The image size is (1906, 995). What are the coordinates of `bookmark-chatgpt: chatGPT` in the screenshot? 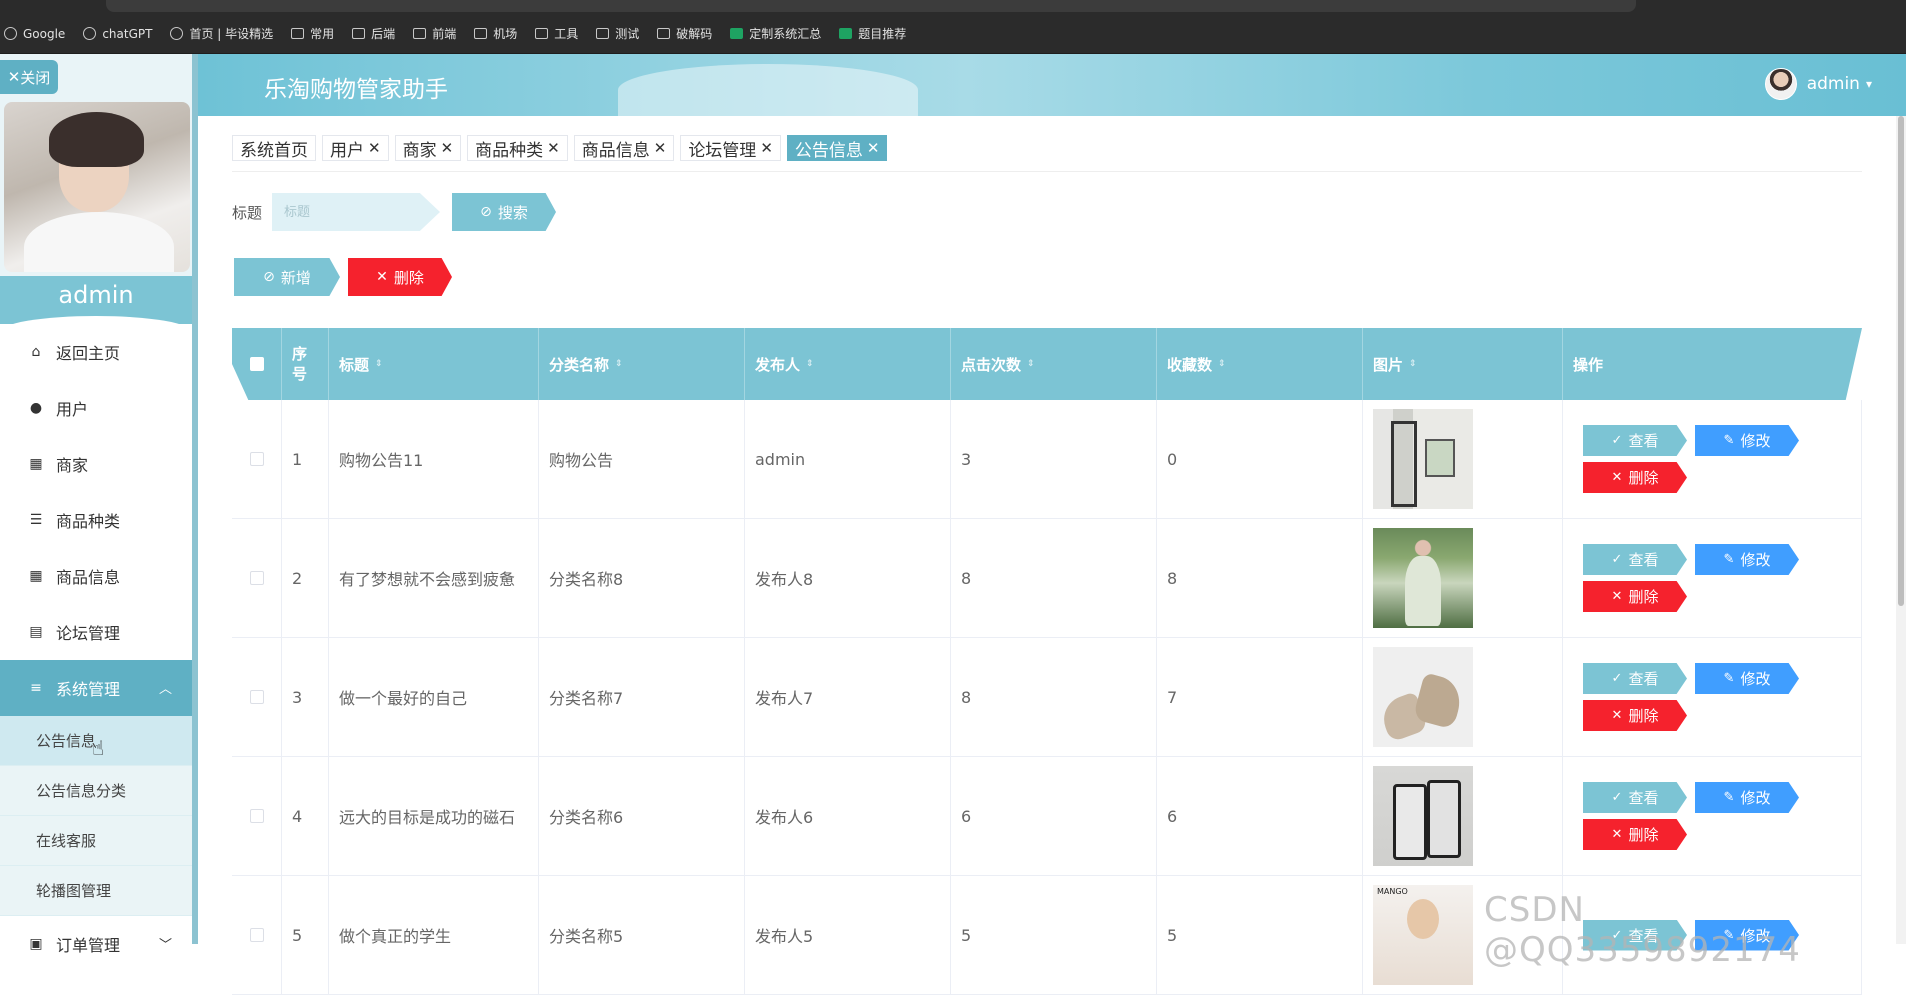 It's located at (117, 34).